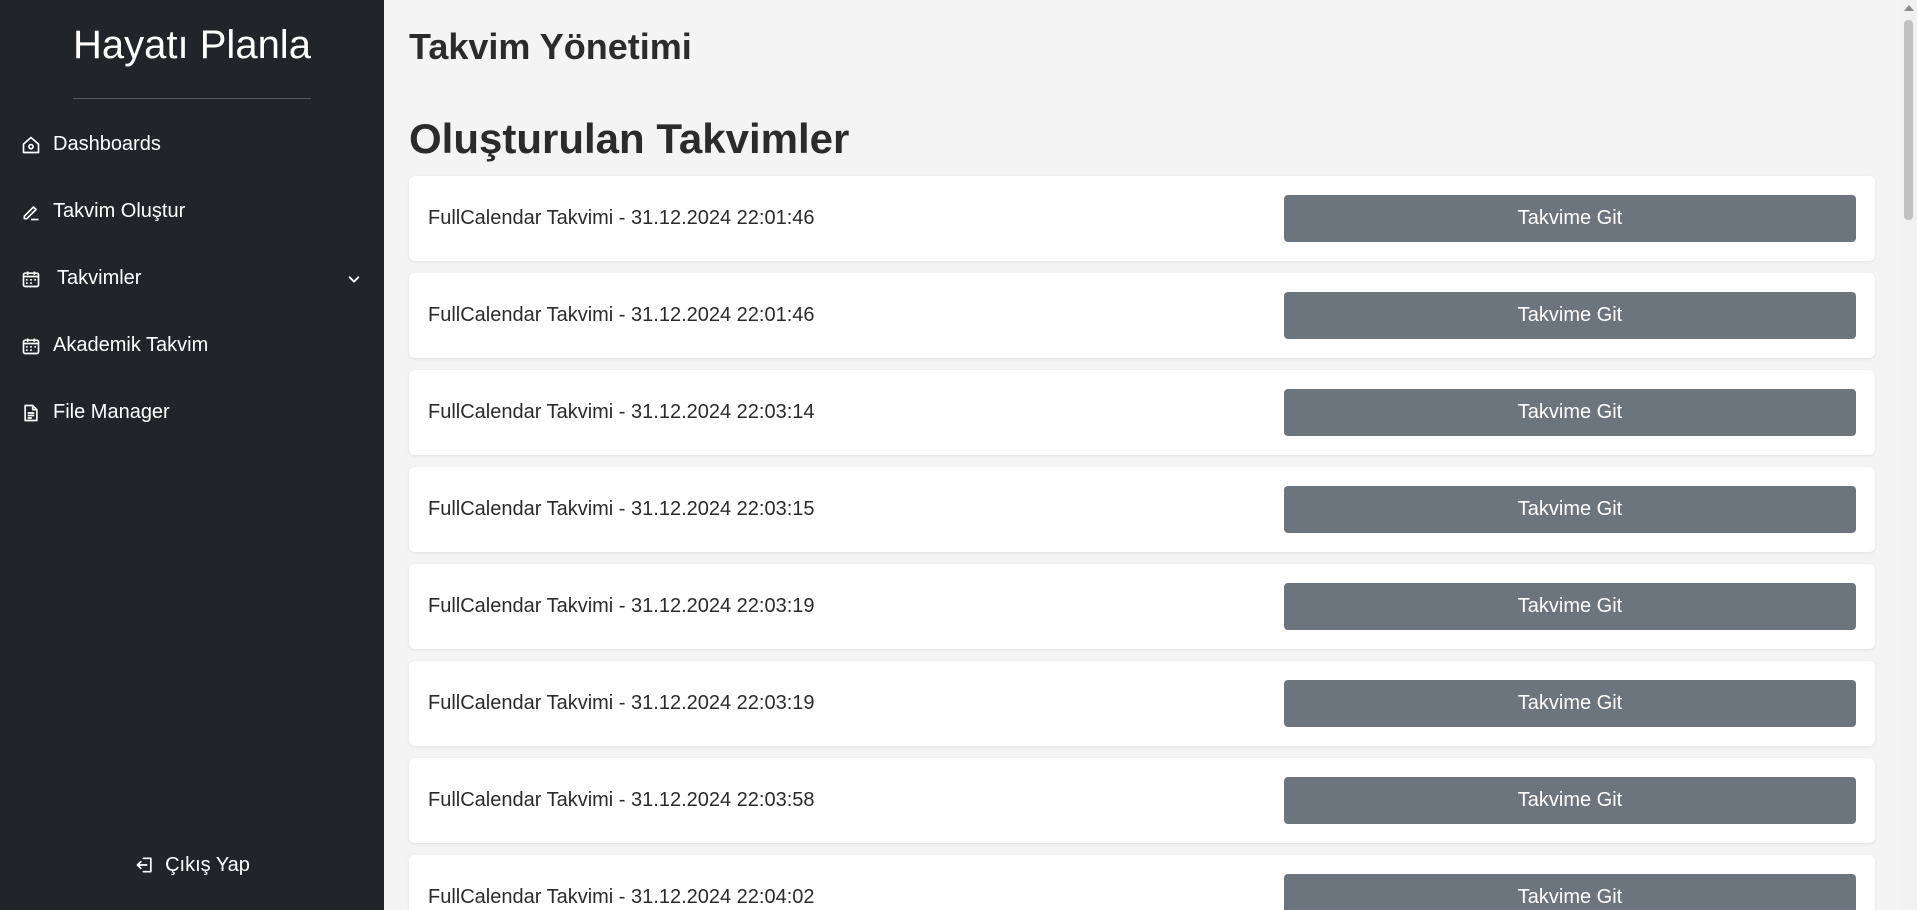  What do you see at coordinates (192, 412) in the screenshot?
I see `sidebar-item-file-manager: File Manager` at bounding box center [192, 412].